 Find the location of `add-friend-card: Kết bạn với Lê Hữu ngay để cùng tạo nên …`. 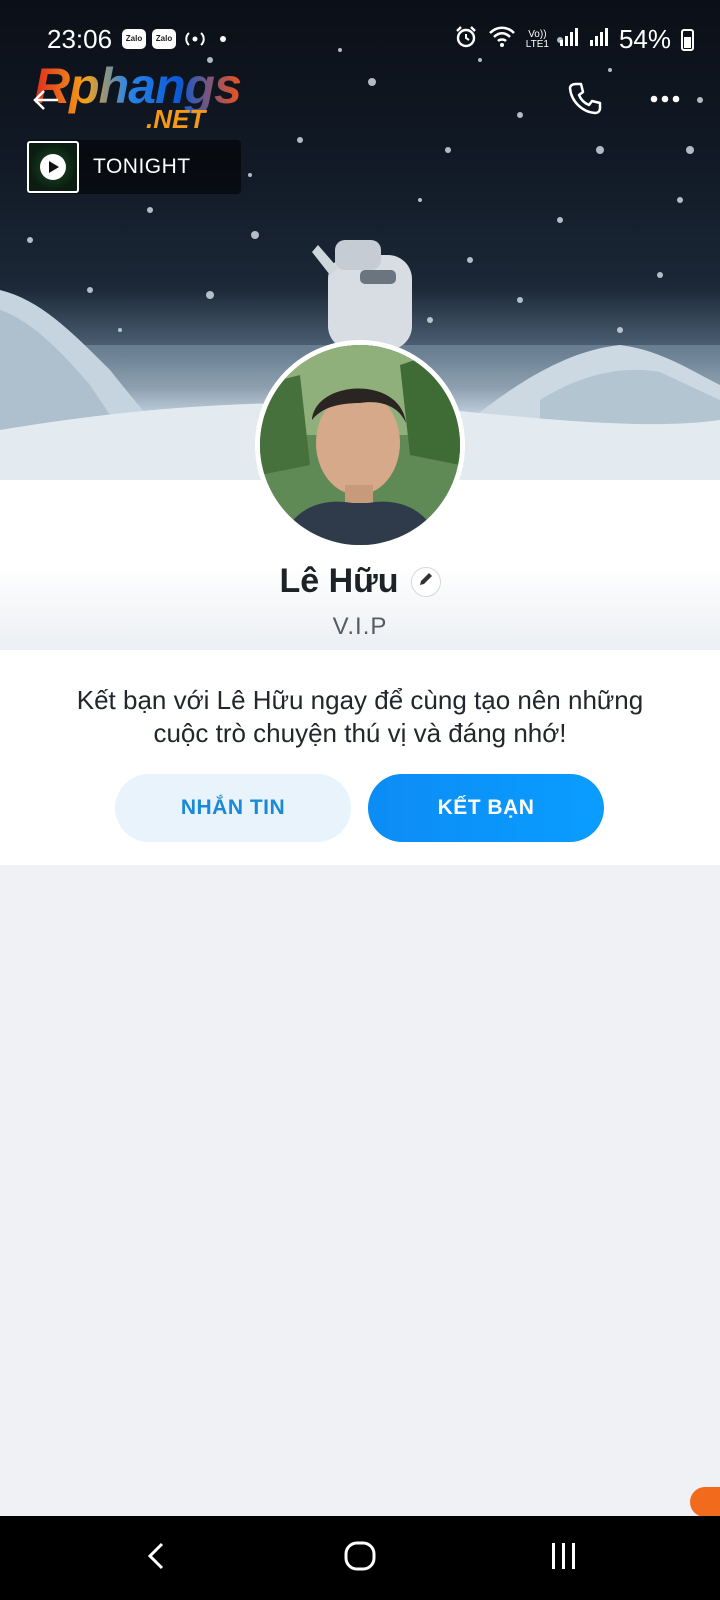

add-friend-card: Kết bạn với Lê Hữu ngay để cùng tạo nên … is located at coordinates (360, 757).